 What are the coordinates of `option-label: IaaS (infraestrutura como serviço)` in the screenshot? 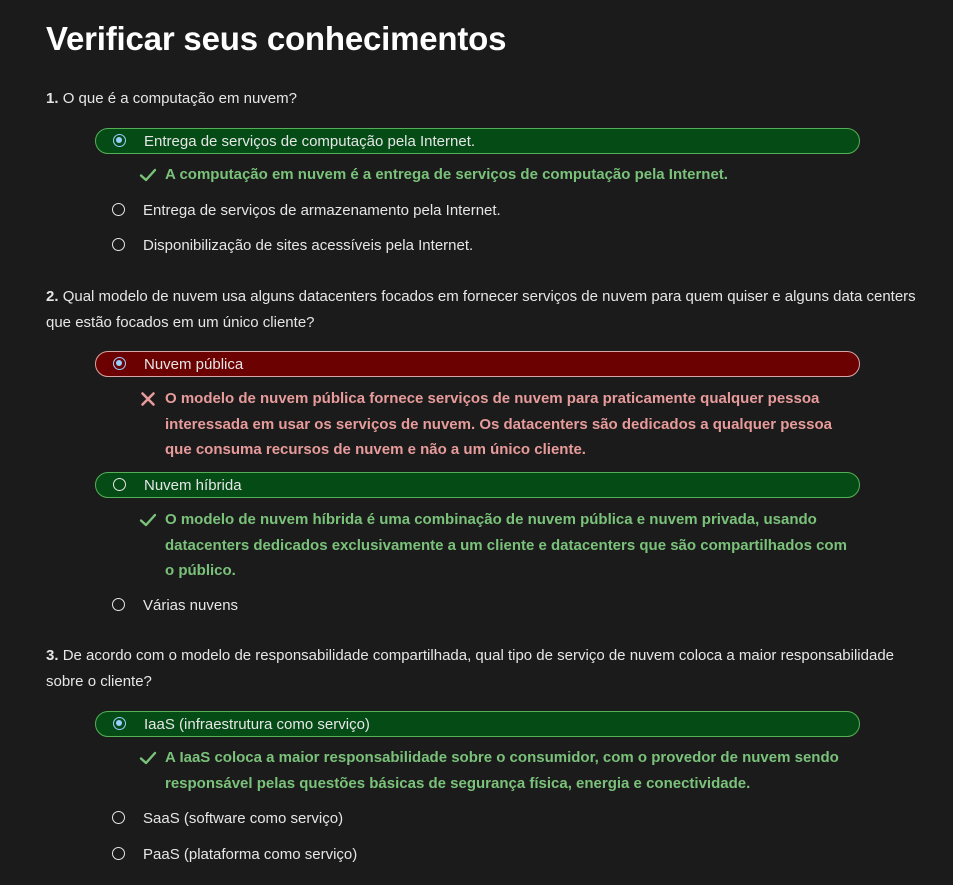 It's located at (257, 724).